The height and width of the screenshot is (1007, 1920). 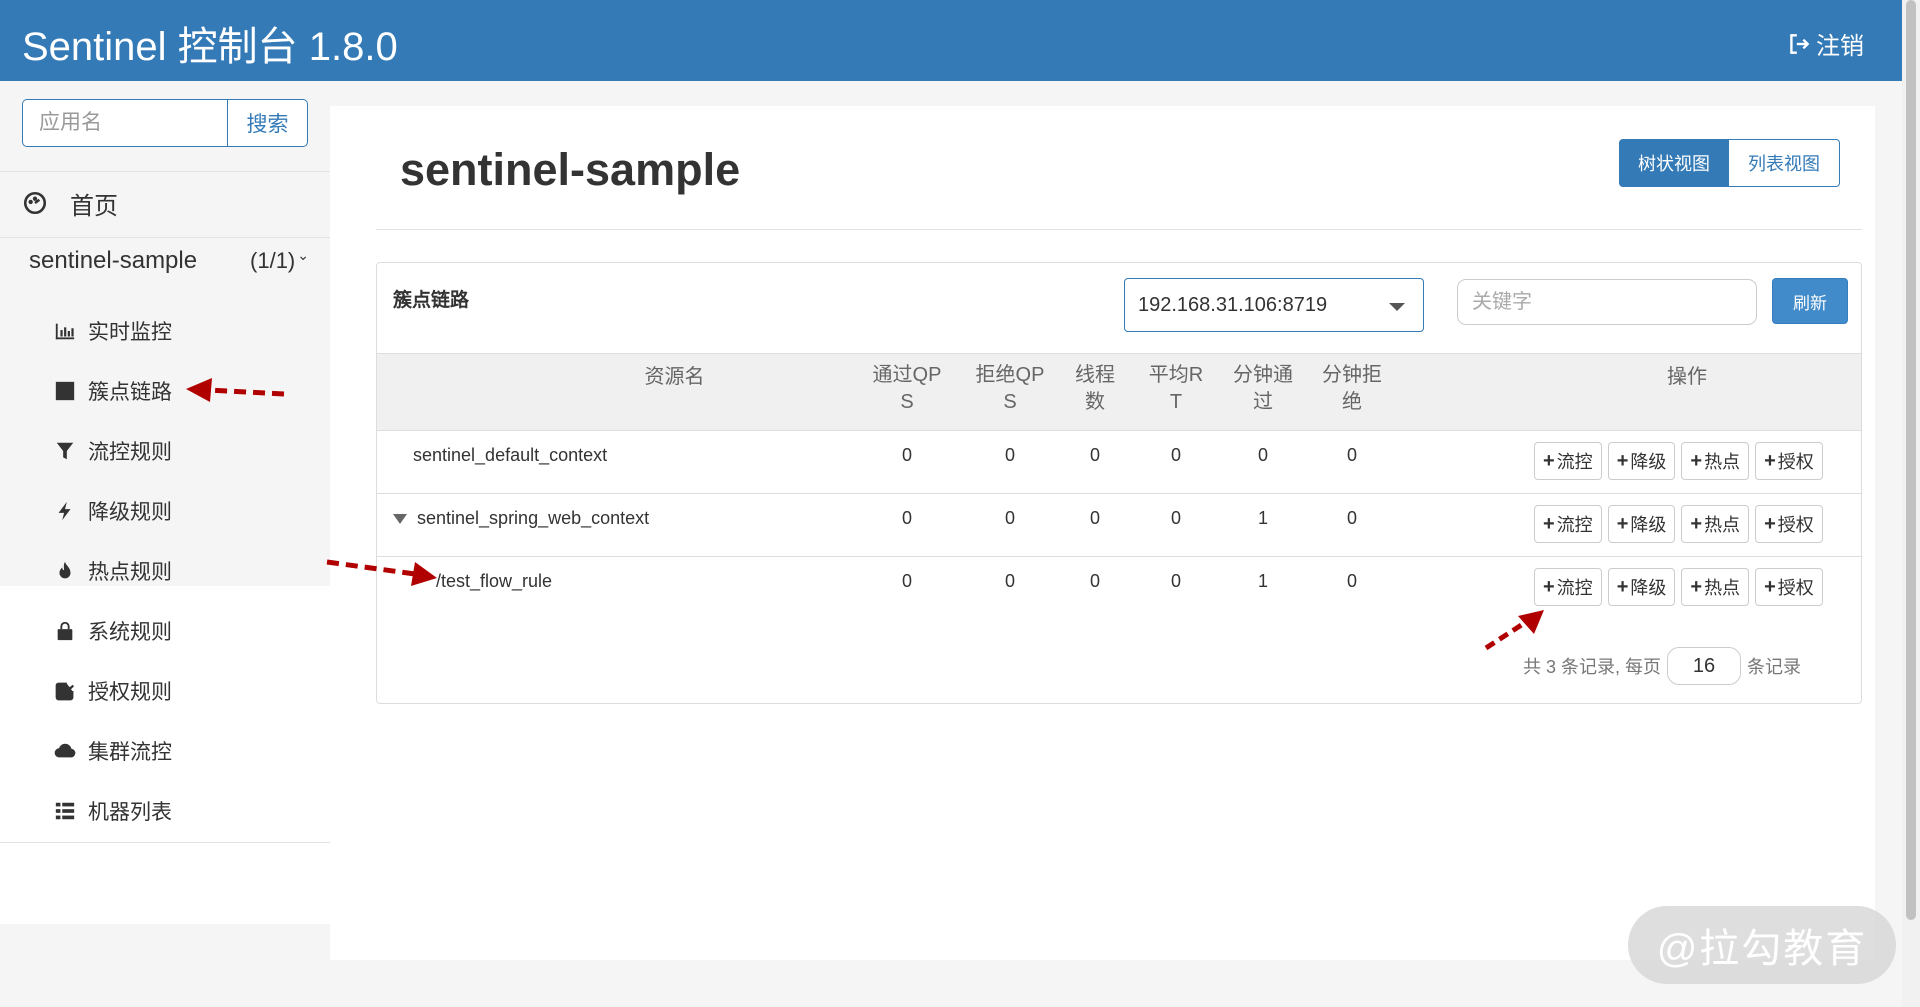 I want to click on sidebar-item-flow-rules: 流控规则, so click(x=113, y=451).